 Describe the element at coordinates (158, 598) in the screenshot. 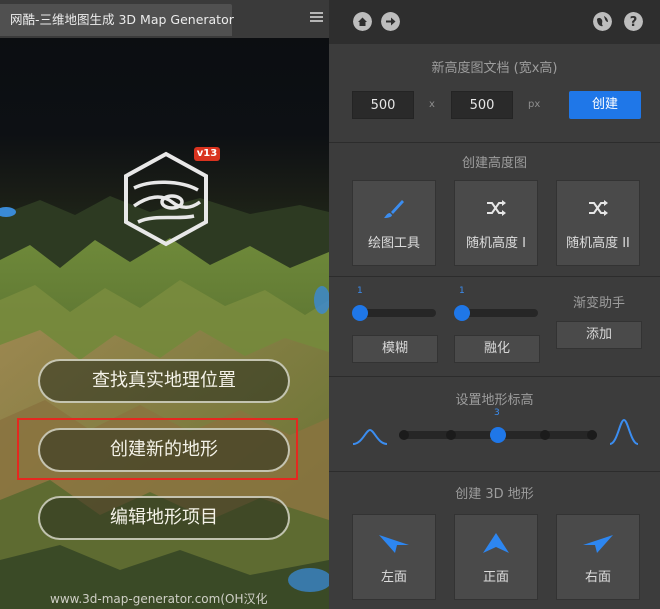

I see `website-footer-link: www.3d-map-generator.com(OH汉化` at that location.